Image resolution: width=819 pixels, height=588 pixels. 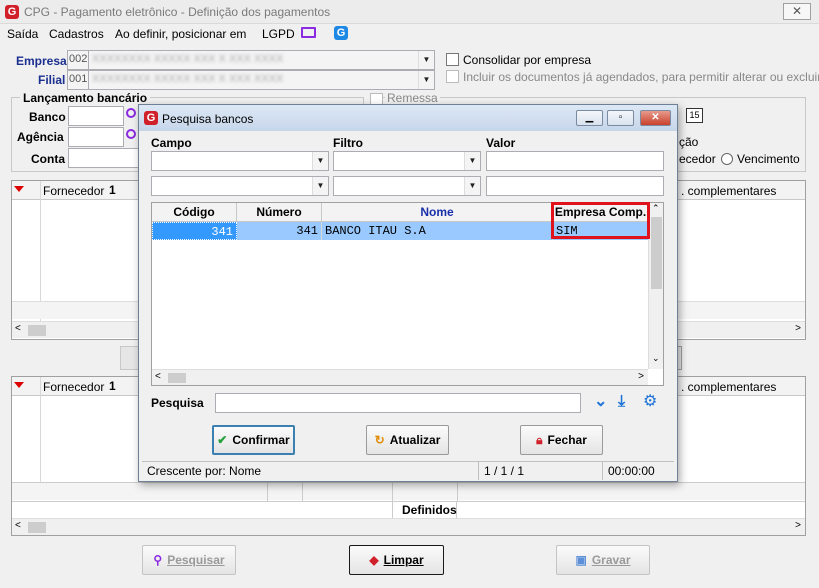 What do you see at coordinates (194, 212) in the screenshot?
I see `col-codigo: Código` at bounding box center [194, 212].